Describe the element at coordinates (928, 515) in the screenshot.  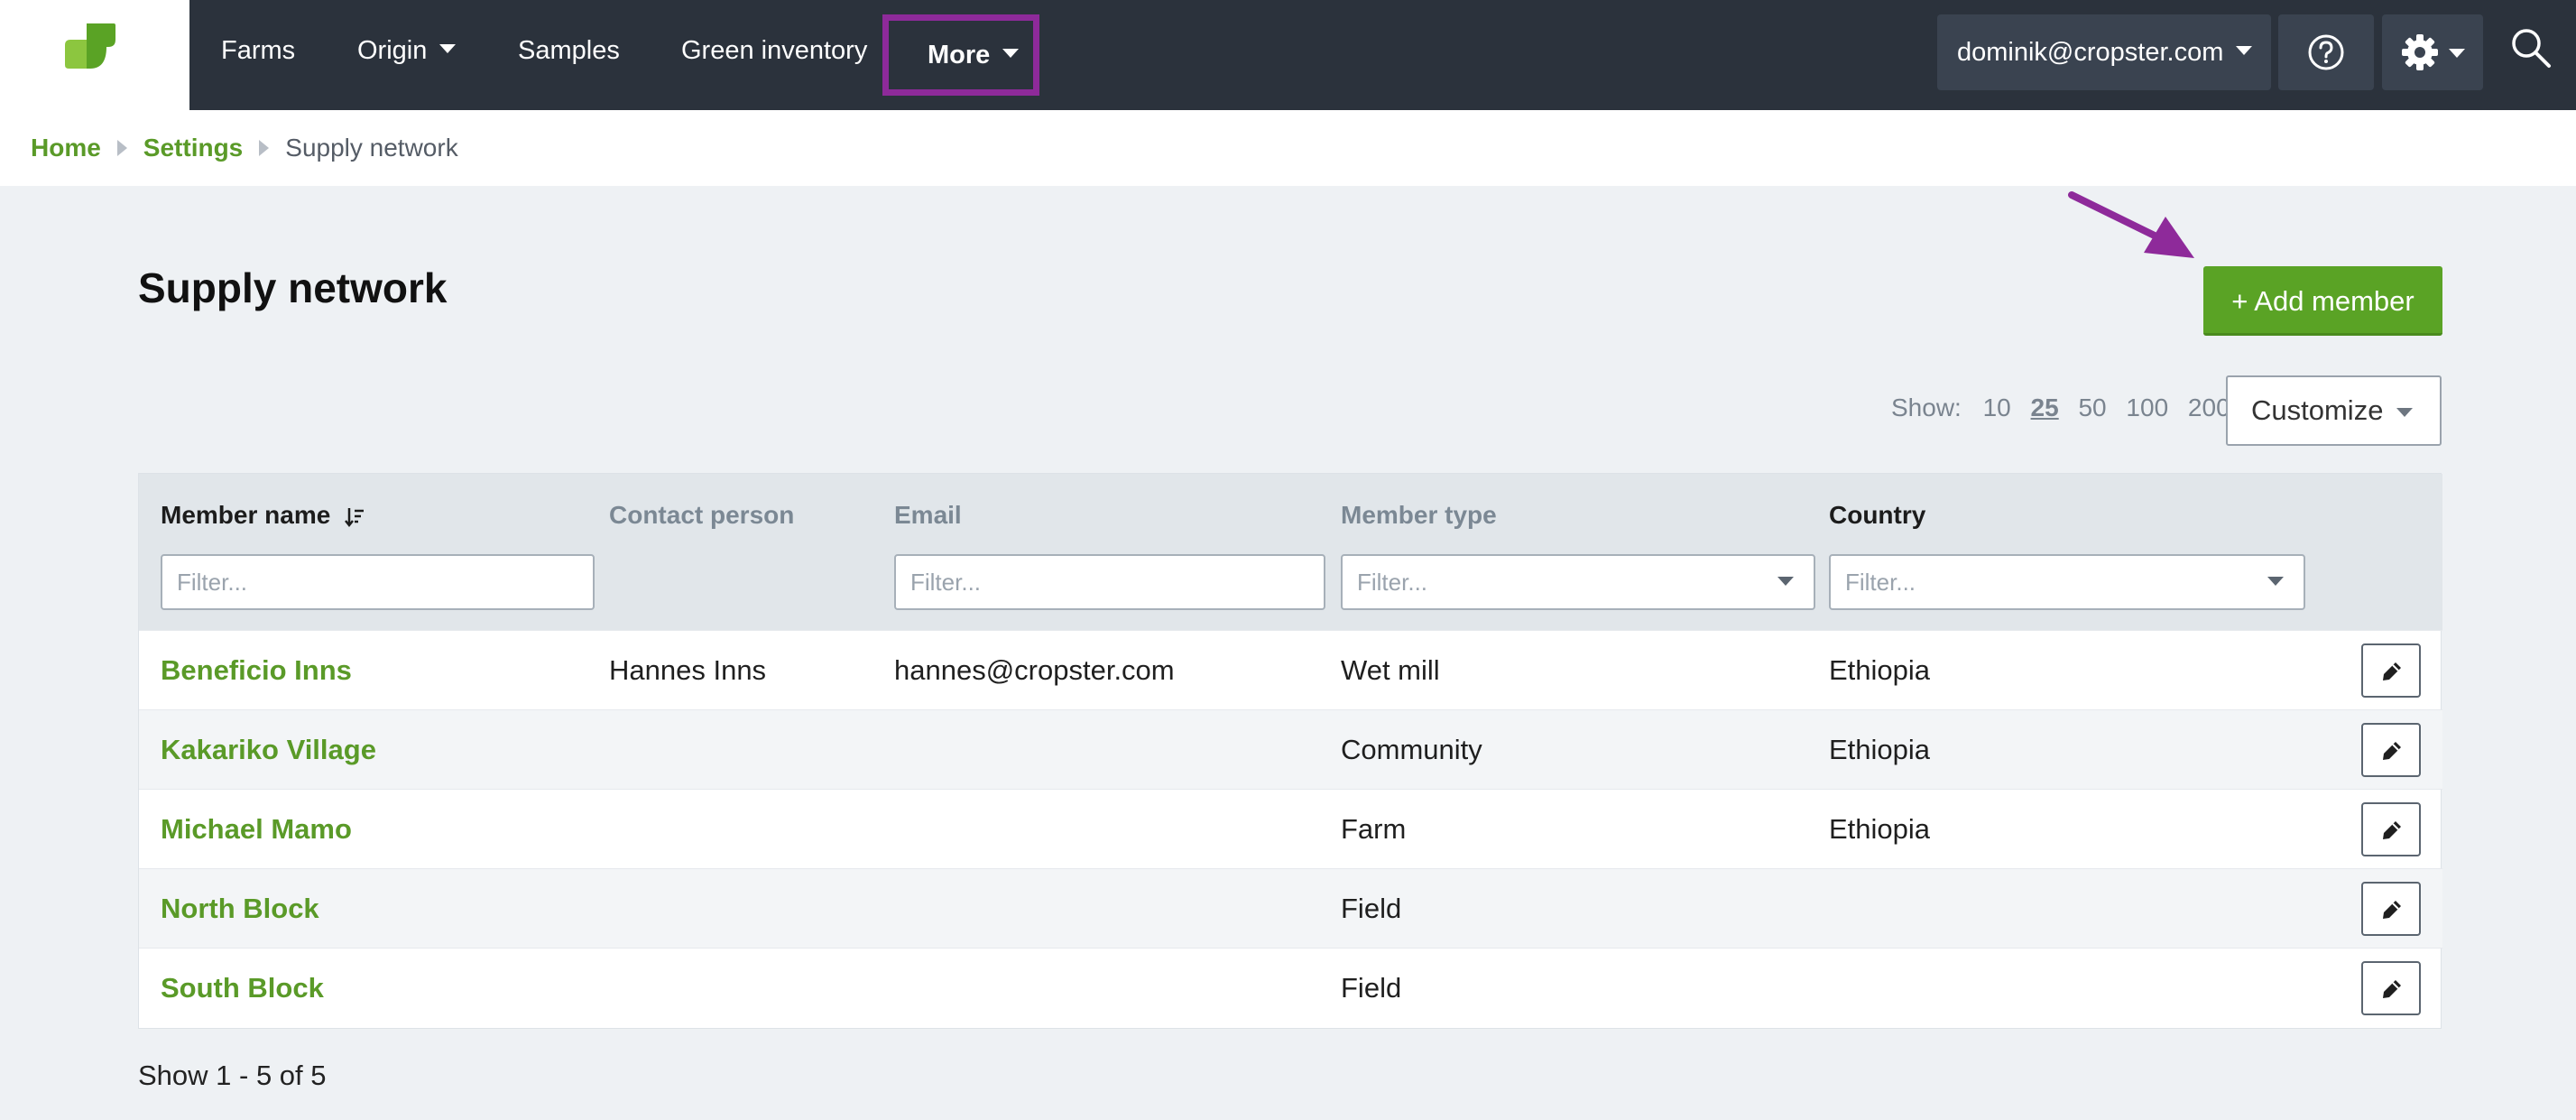
I see `column-header-email: Email` at that location.